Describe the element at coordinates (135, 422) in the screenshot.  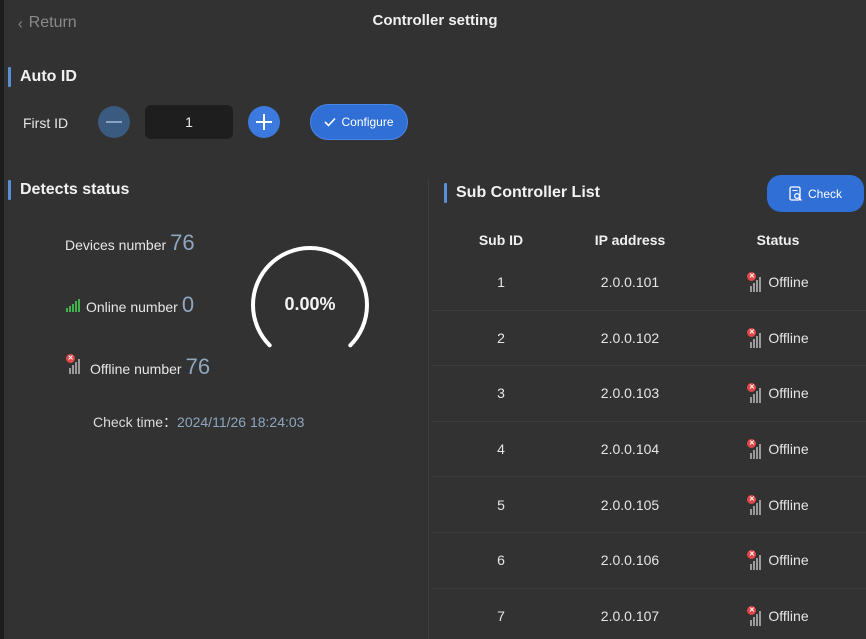
I see `check-time-label: Check time：` at that location.